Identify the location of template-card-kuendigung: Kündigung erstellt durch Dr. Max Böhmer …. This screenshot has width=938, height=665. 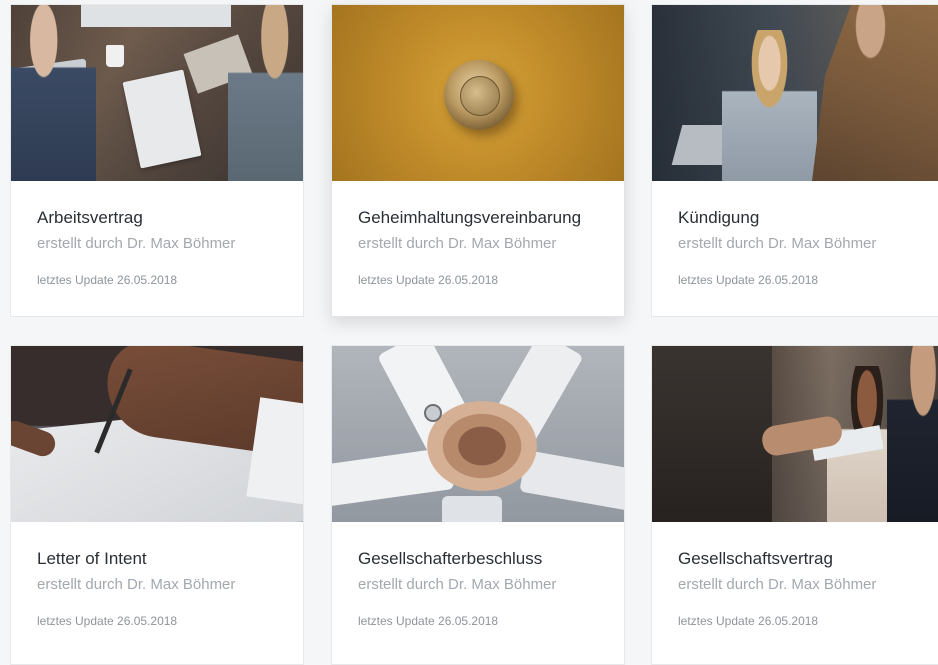
(794, 160).